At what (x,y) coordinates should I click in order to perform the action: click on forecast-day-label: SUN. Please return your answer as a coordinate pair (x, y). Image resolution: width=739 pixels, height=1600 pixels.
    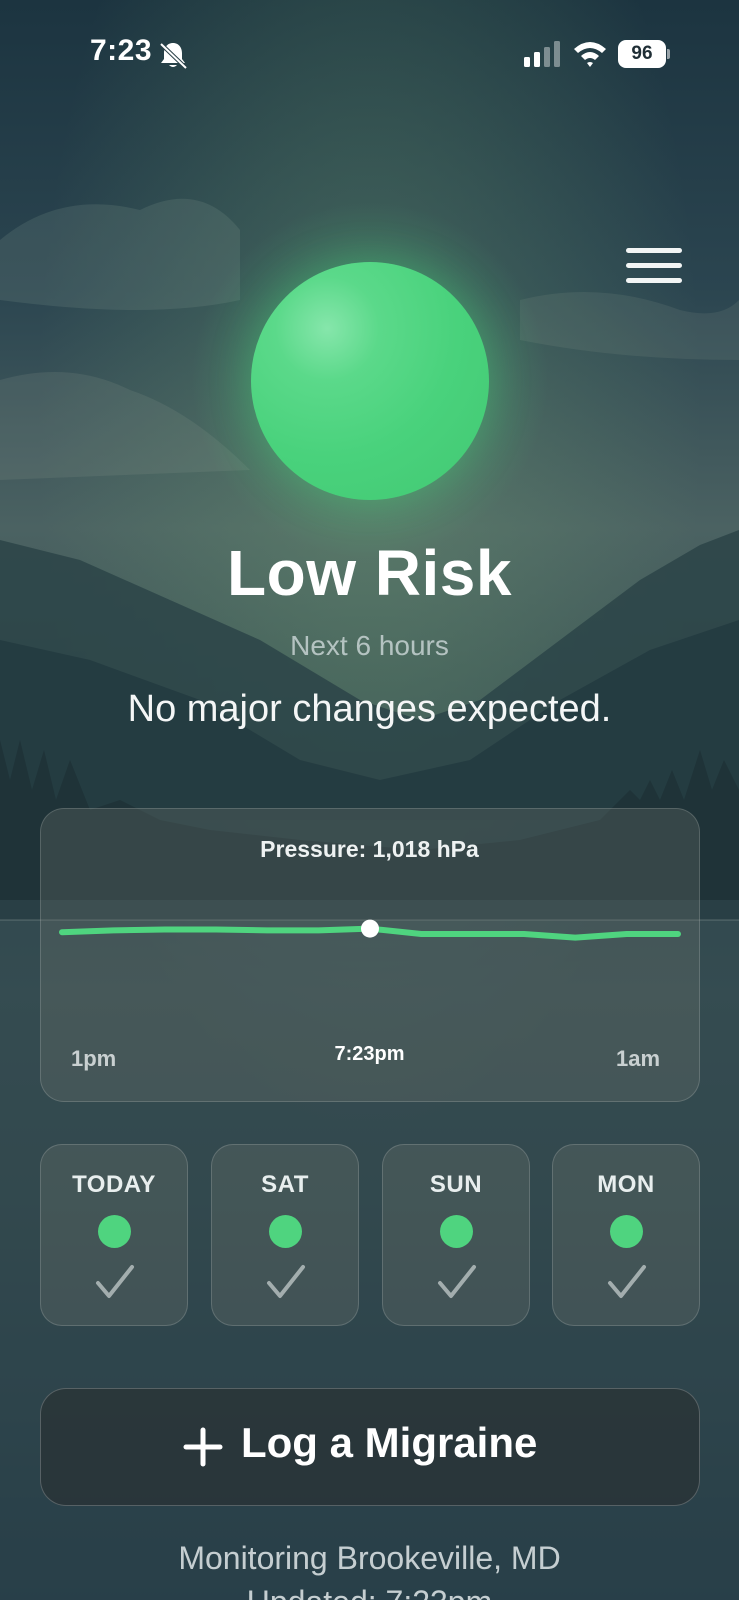
    Looking at the image, I should click on (456, 1184).